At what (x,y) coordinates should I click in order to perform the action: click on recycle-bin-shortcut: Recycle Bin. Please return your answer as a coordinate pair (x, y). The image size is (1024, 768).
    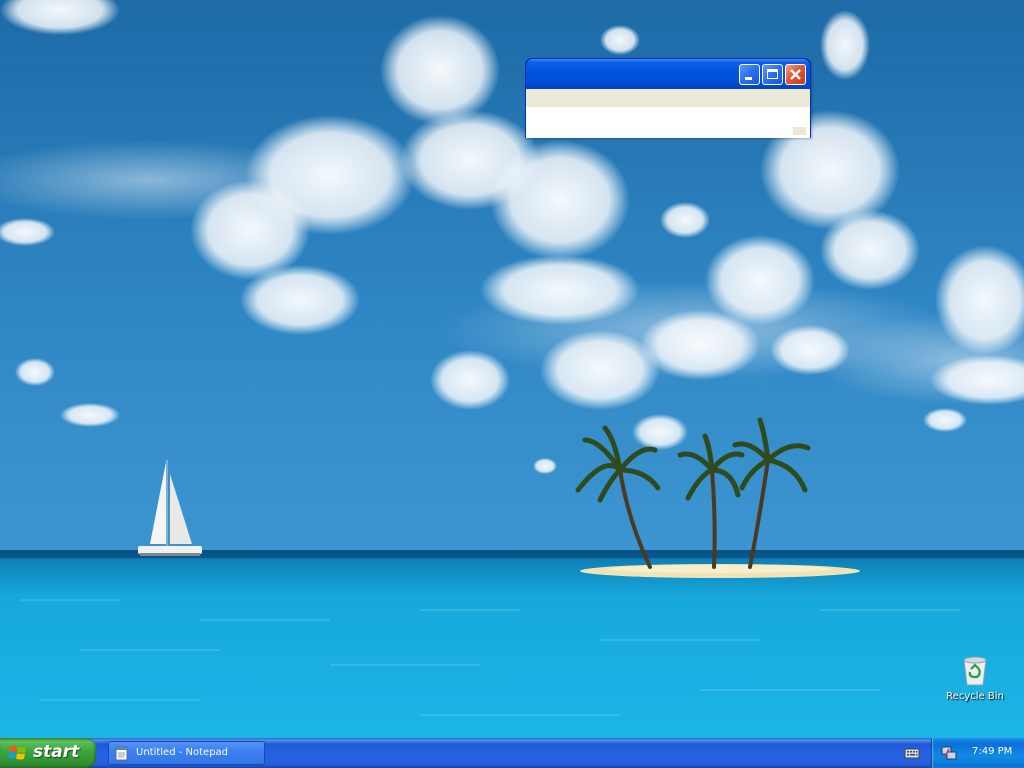
    Looking at the image, I should click on (975, 683).